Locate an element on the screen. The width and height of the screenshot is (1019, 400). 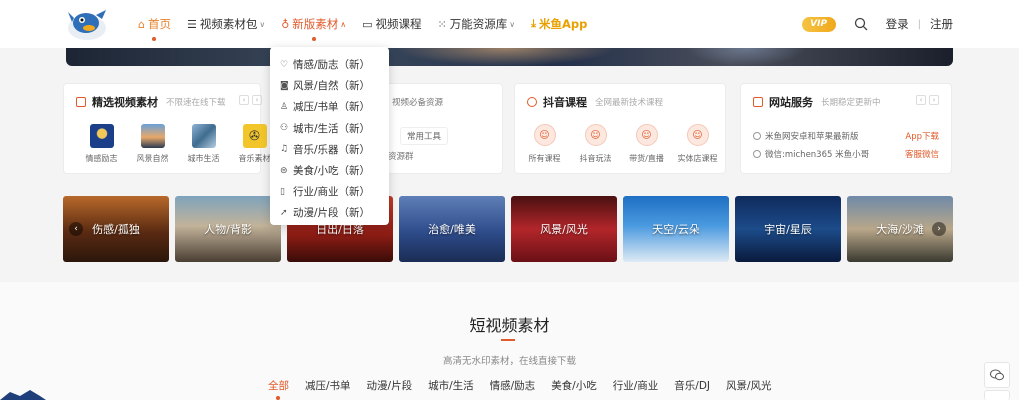
resource-group-link: 资源群 is located at coordinates (401, 156).